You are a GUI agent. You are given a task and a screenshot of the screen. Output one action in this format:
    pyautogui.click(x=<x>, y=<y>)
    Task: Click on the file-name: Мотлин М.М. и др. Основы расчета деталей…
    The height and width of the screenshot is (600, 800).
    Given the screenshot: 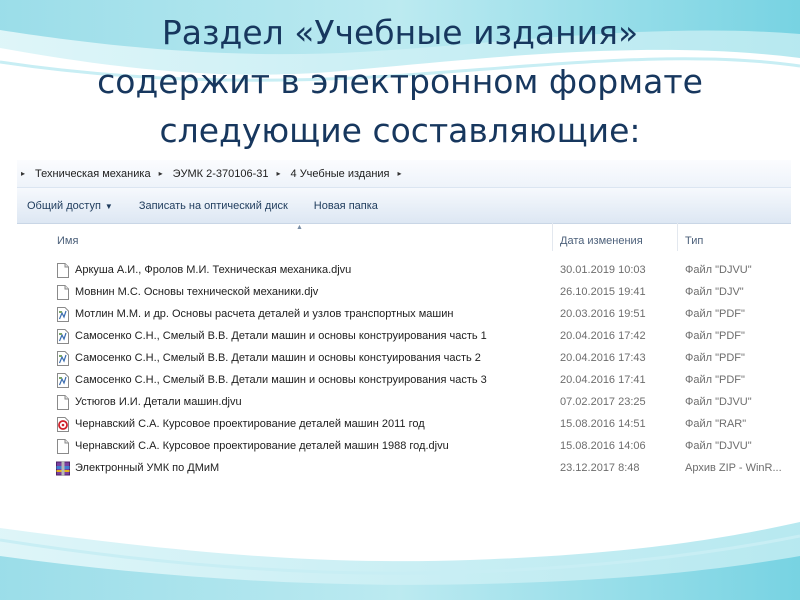 What is the action you would take?
    pyautogui.click(x=264, y=314)
    